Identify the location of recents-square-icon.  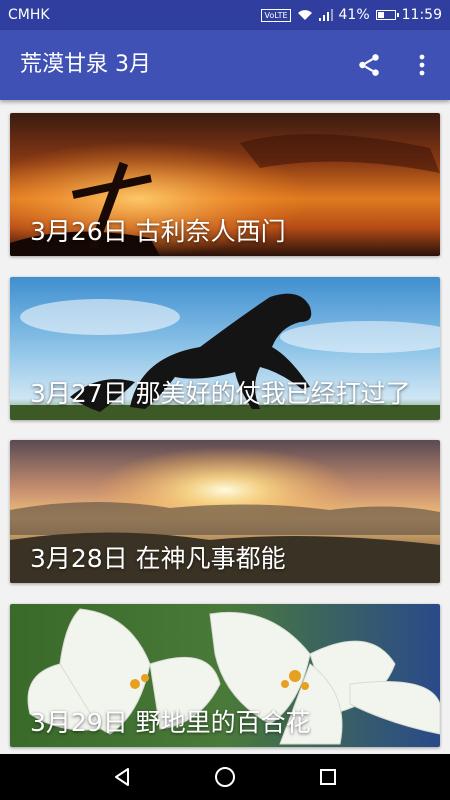
(328, 777).